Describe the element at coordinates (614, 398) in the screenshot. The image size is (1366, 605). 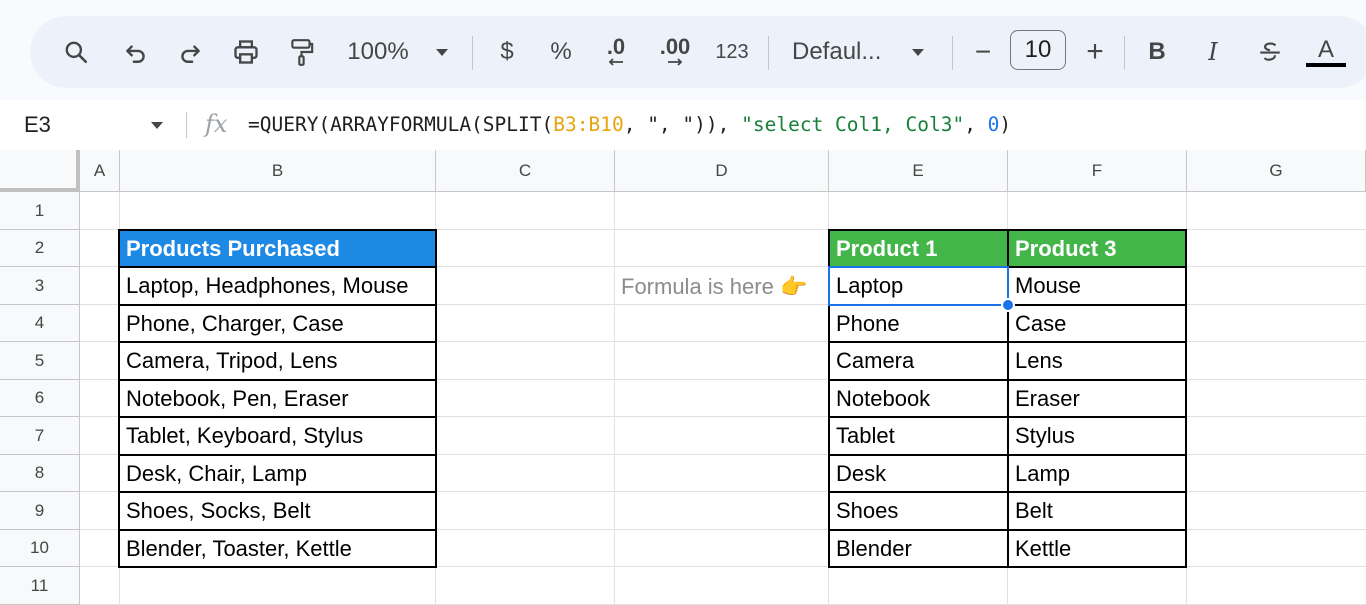
I see `gridline` at that location.